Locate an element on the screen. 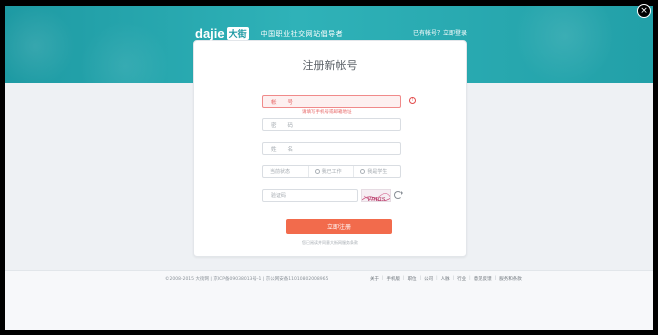 The height and width of the screenshot is (335, 658). brand: dajie 大街 中国职业社交网站倡导者 is located at coordinates (269, 33).